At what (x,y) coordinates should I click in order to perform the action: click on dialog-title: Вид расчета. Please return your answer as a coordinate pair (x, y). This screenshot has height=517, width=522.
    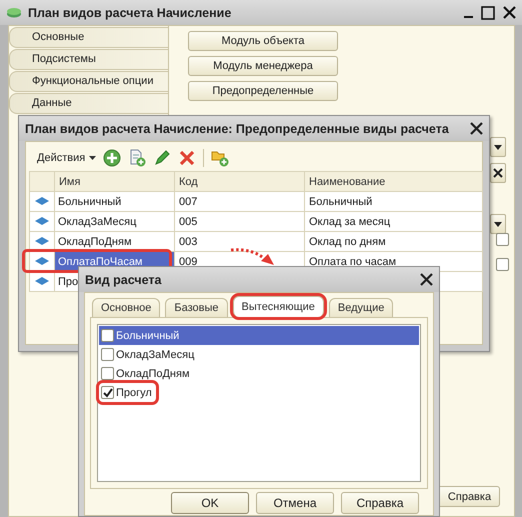
    Looking at the image, I should click on (123, 279).